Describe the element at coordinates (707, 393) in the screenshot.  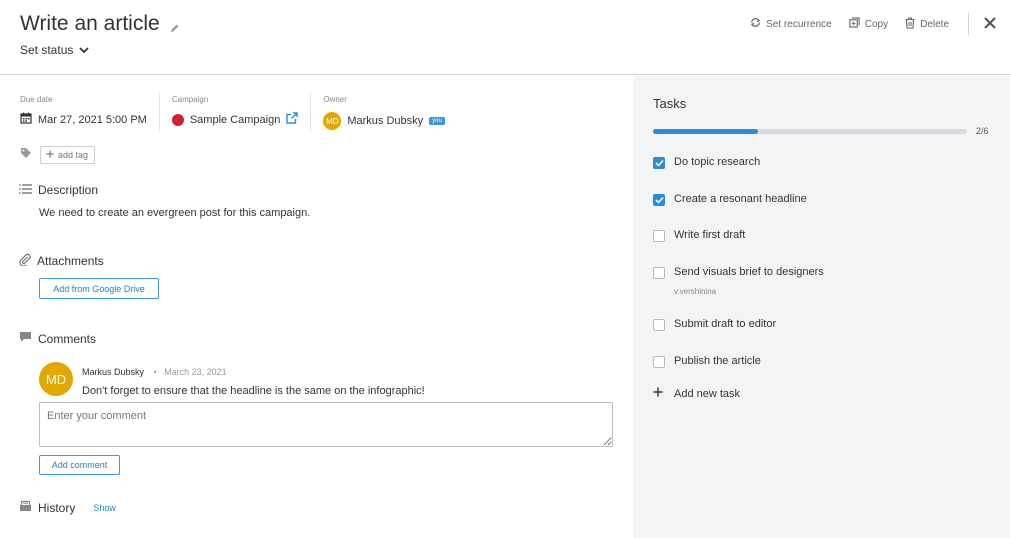
I see `add-new-task-label: Add new task` at that location.